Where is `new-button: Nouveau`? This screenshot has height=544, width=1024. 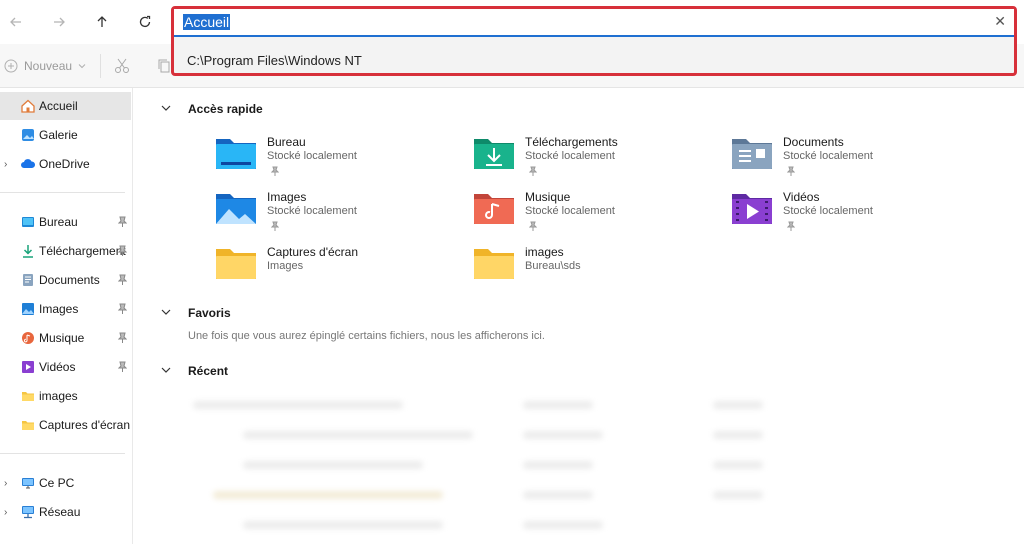 new-button: Nouveau is located at coordinates (45, 66).